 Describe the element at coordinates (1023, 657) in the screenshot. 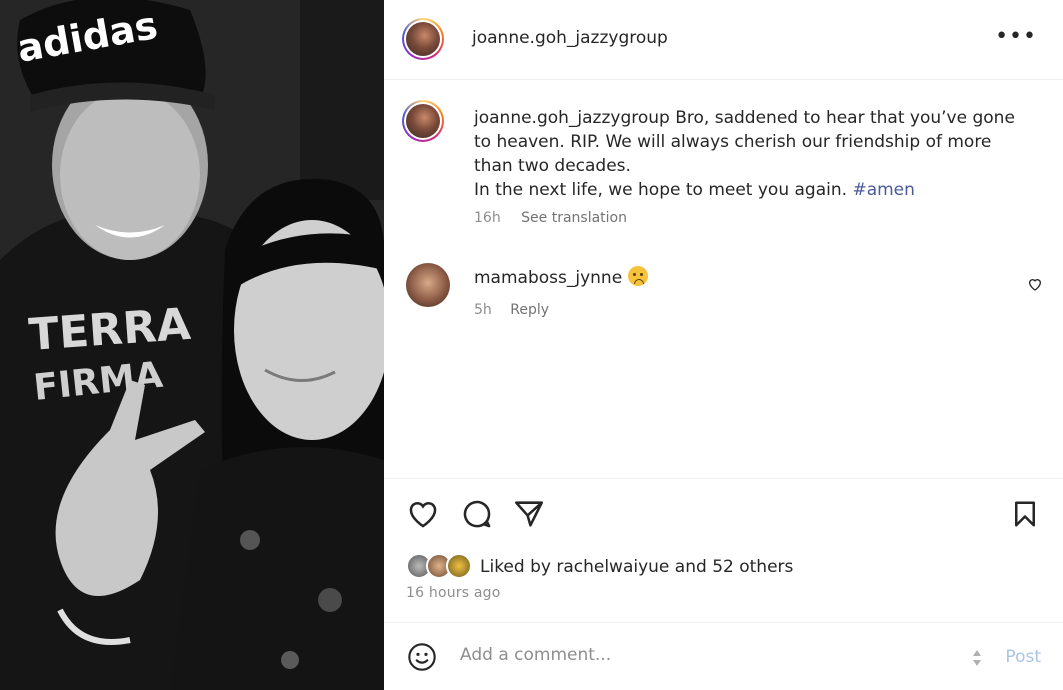

I see `post-comment-button: Post` at that location.